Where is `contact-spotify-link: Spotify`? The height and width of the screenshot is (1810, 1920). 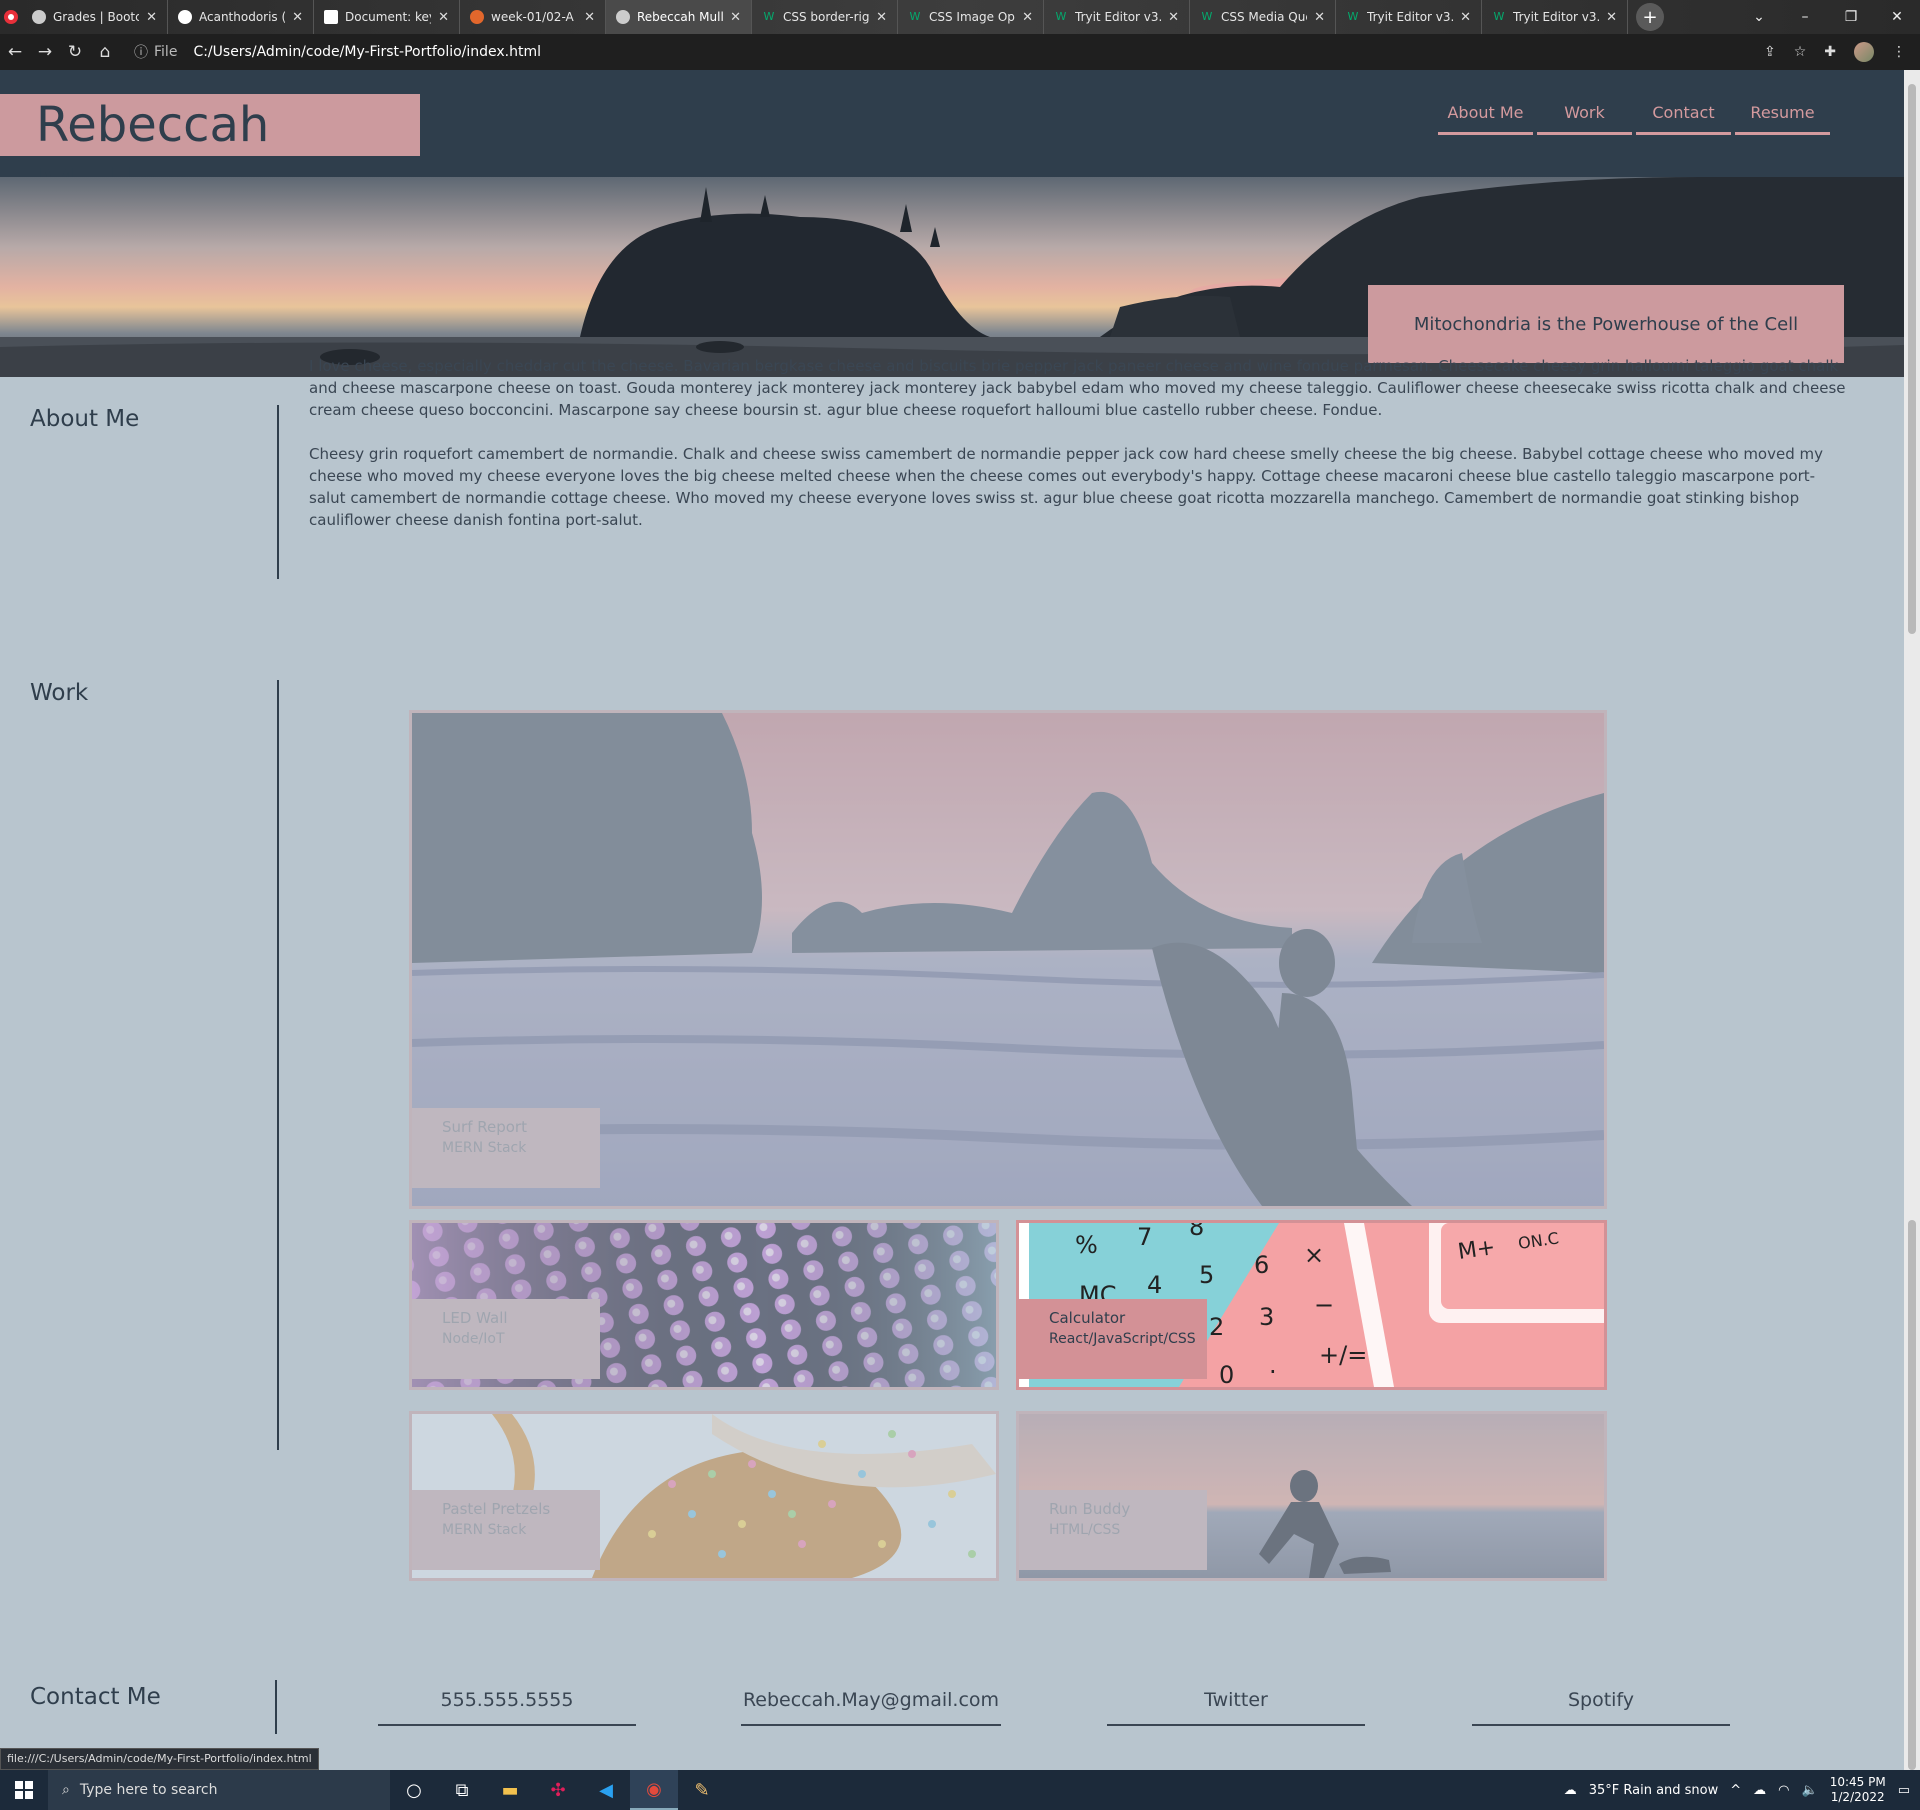
contact-spotify-link: Spotify is located at coordinates (1601, 1703).